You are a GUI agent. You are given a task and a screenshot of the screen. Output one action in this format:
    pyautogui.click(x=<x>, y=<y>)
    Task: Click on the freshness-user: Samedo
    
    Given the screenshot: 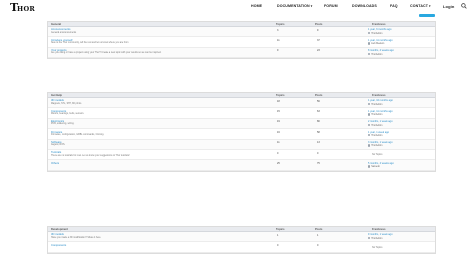 What is the action you would take?
    pyautogui.click(x=374, y=166)
    